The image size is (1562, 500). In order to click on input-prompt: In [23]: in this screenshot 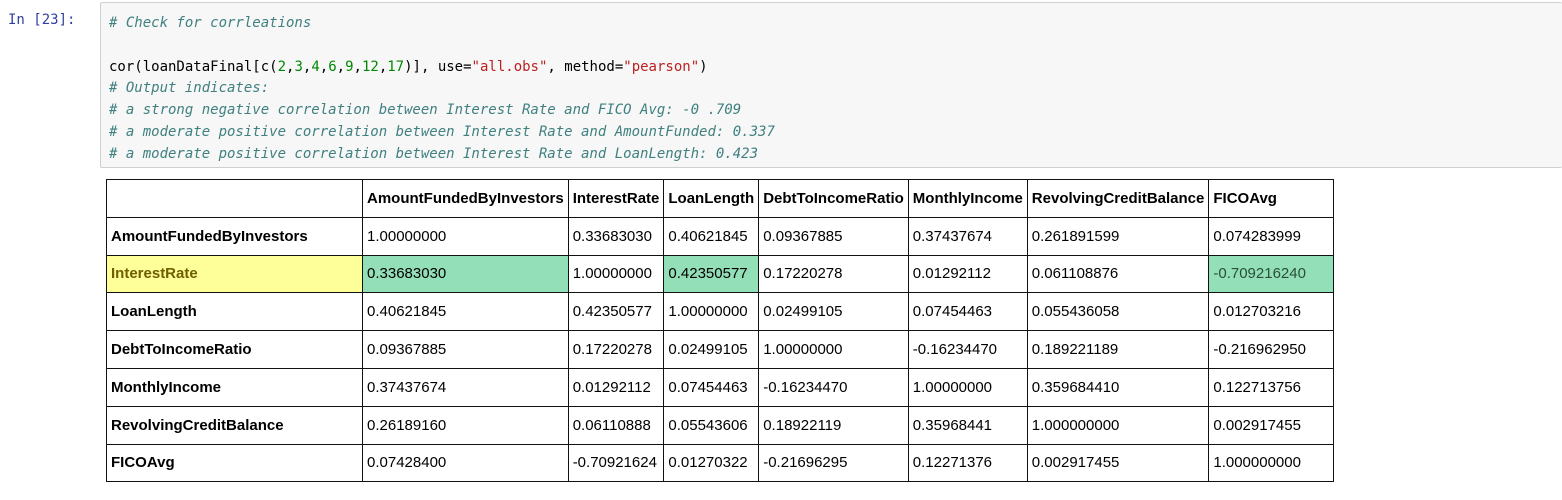, I will do `click(42, 20)`.